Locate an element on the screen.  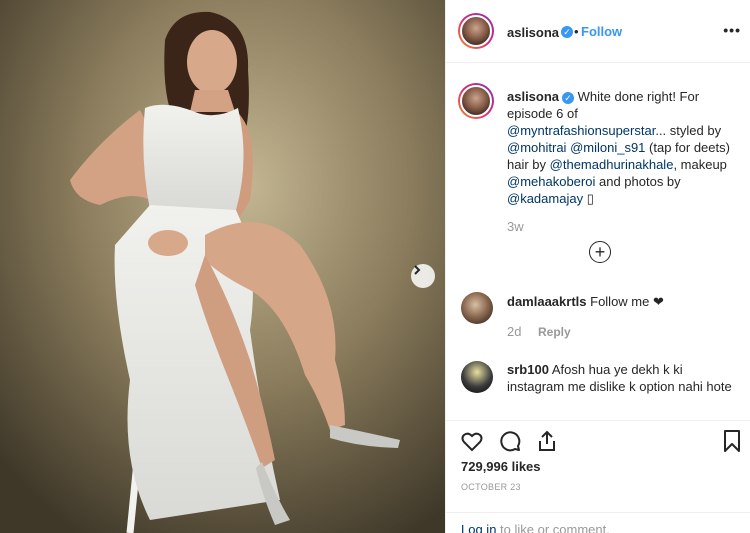
heart-icon is located at coordinates (472, 441).